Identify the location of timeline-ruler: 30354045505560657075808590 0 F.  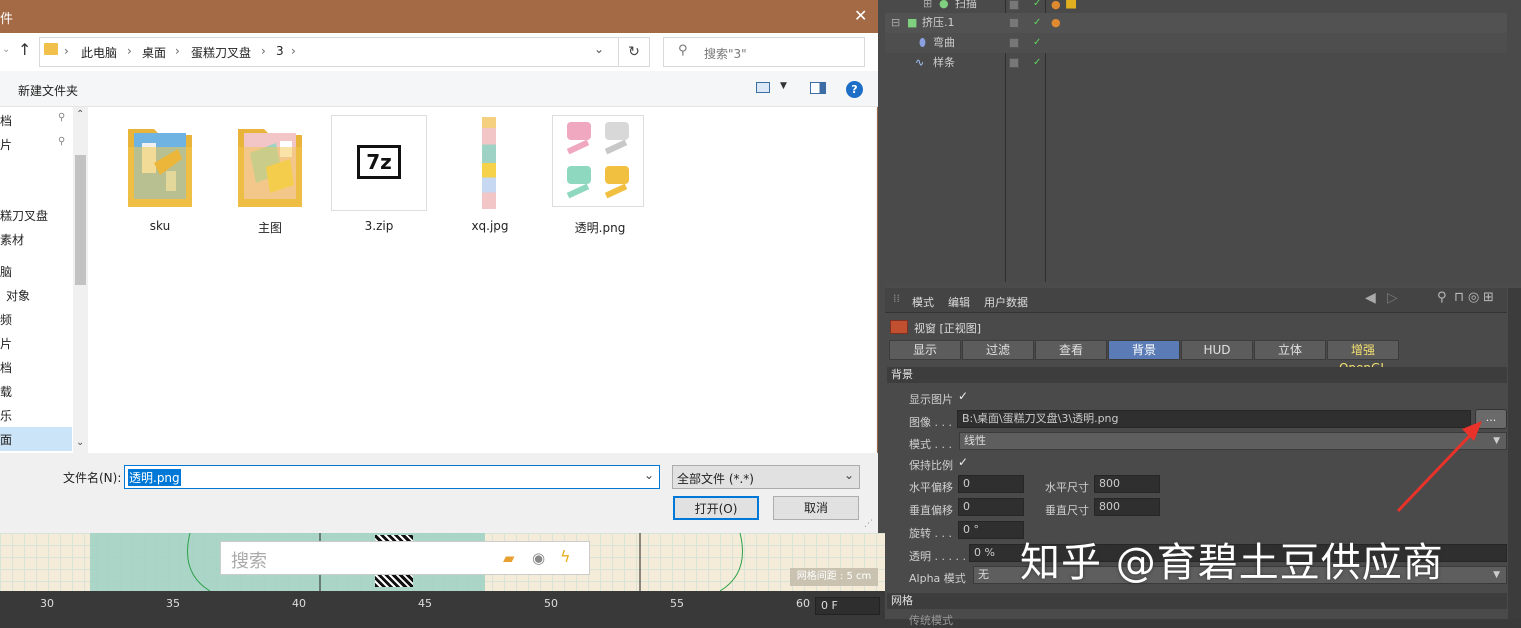
(720, 605).